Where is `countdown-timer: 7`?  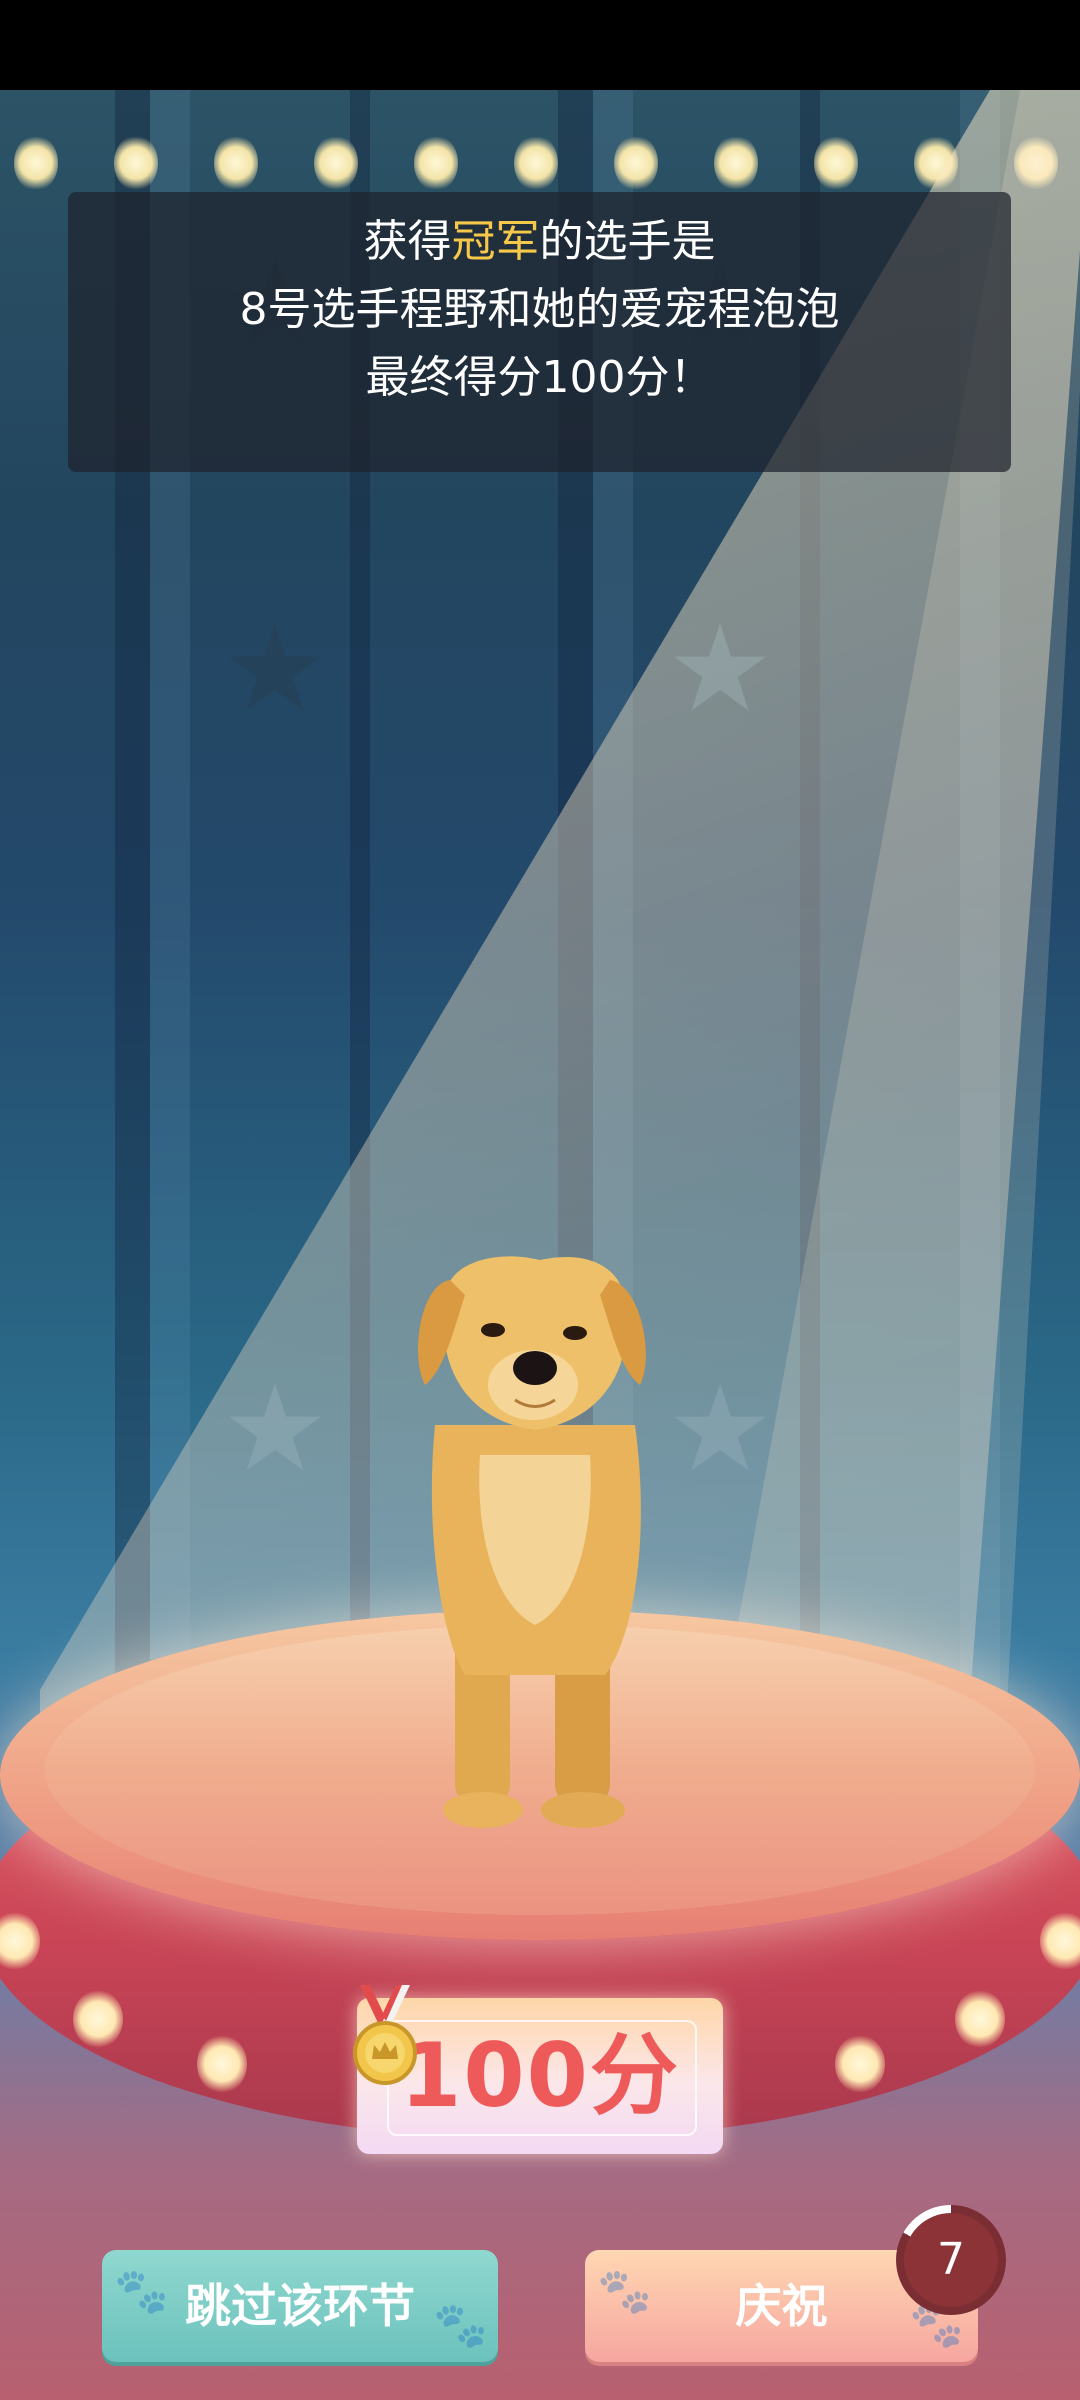
countdown-timer: 7 is located at coordinates (951, 2260).